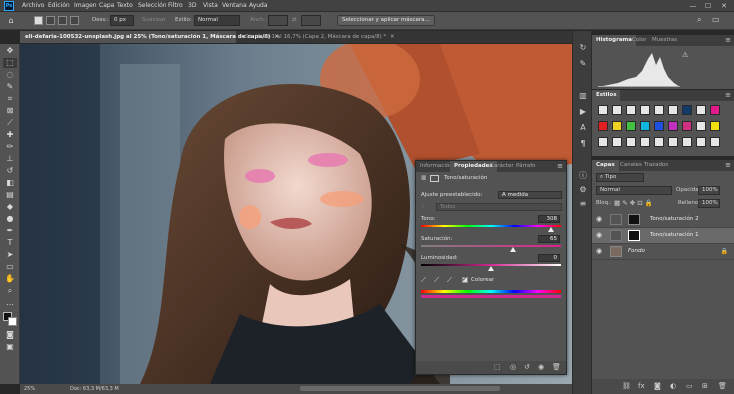 The height and width of the screenshot is (394, 734). Describe the element at coordinates (663, 252) in the screenshot. I see `layer-row: ◉ Fondo 🔒` at that location.